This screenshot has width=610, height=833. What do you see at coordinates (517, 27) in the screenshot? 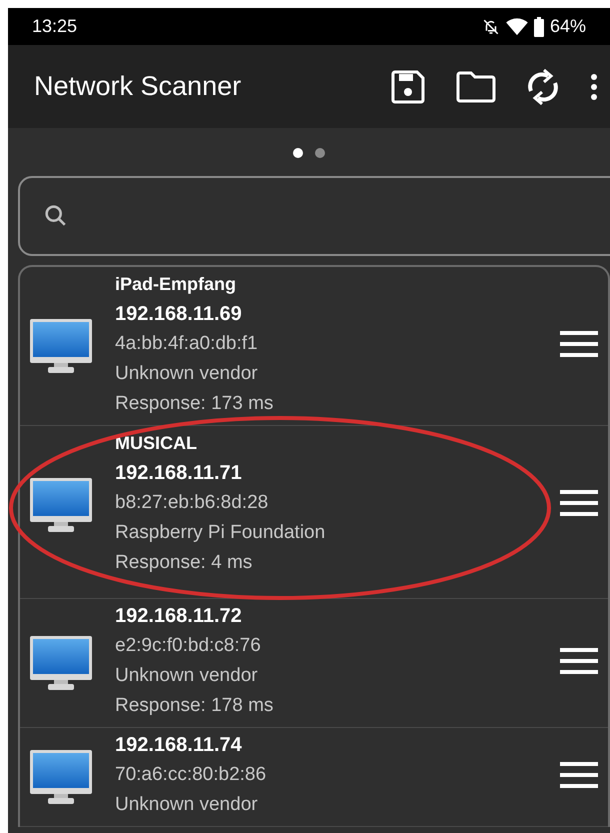
I see `wifi-icon` at bounding box center [517, 27].